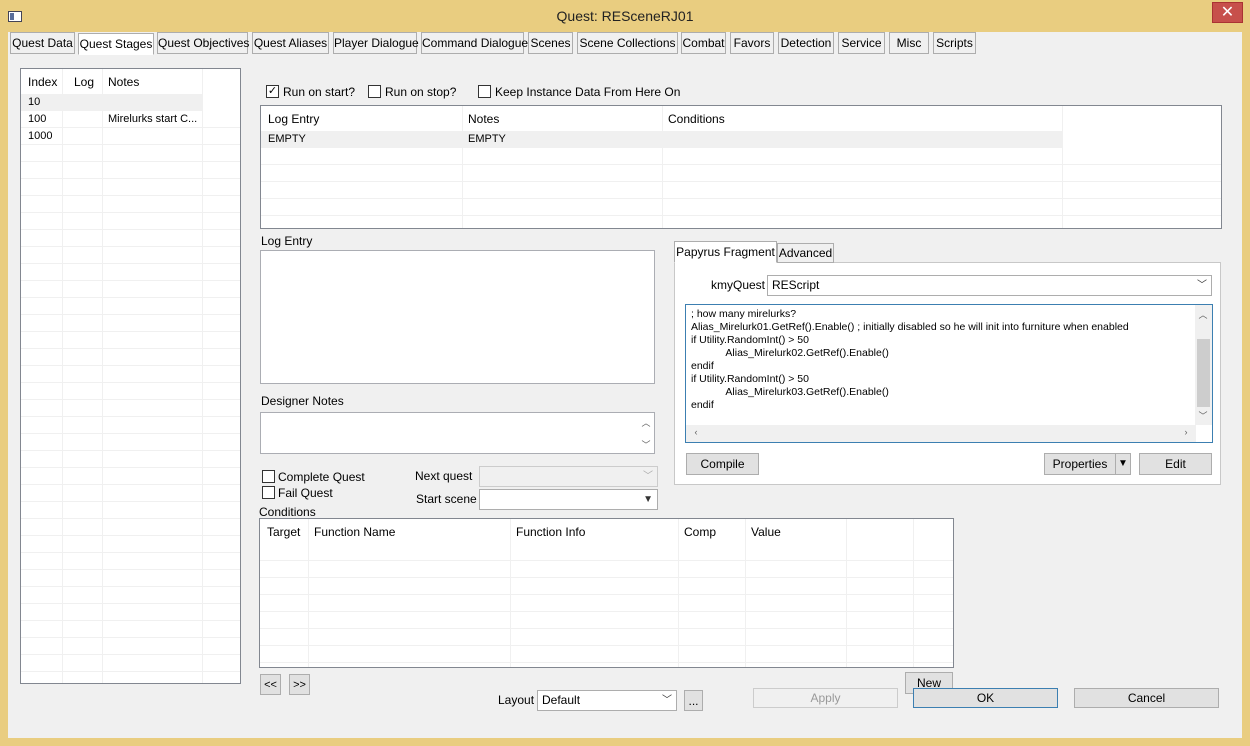 The height and width of the screenshot is (746, 1250). I want to click on run-on-start-label: Run on start?, so click(319, 92).